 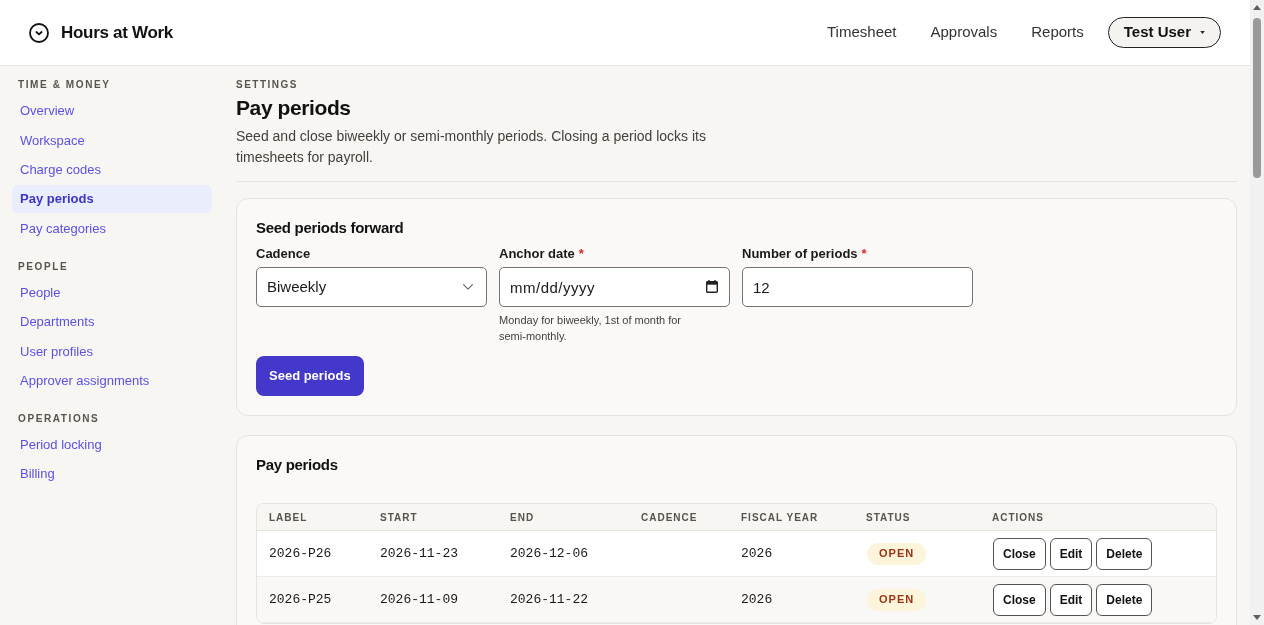 I want to click on sidebar-item: Period locking, so click(x=112, y=444).